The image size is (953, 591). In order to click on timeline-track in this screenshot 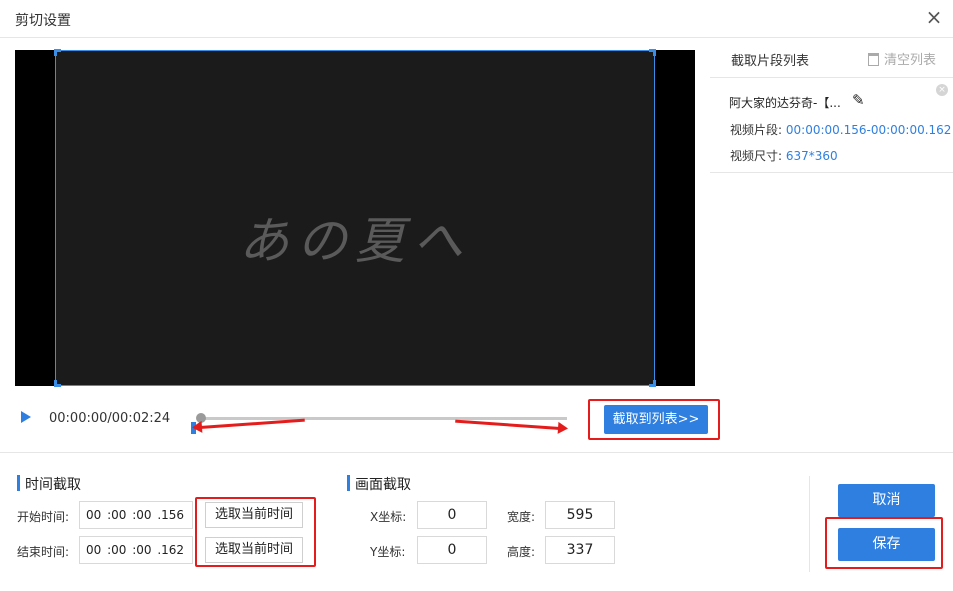, I will do `click(384, 418)`.